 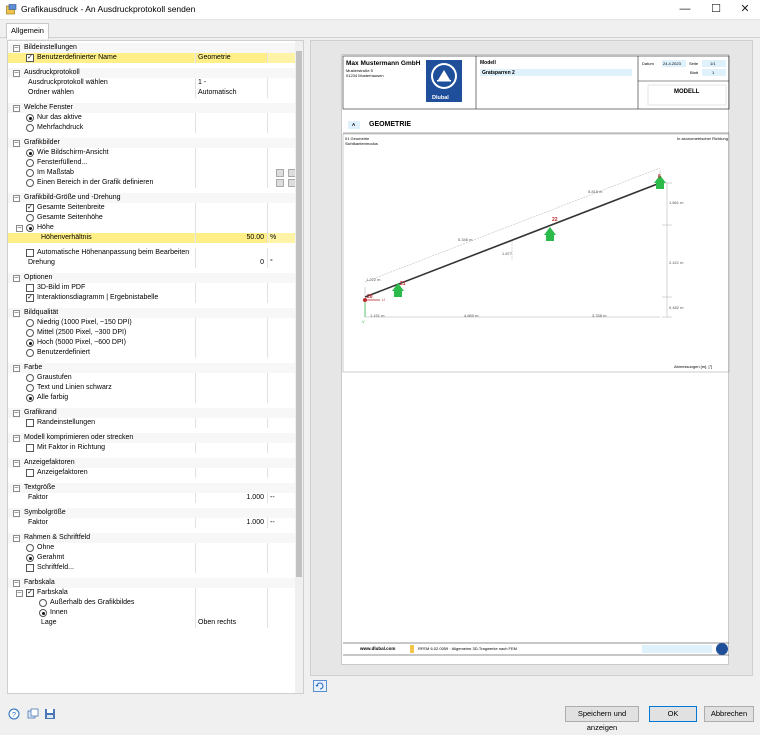 I want to click on ok-button: OK, so click(x=673, y=714).